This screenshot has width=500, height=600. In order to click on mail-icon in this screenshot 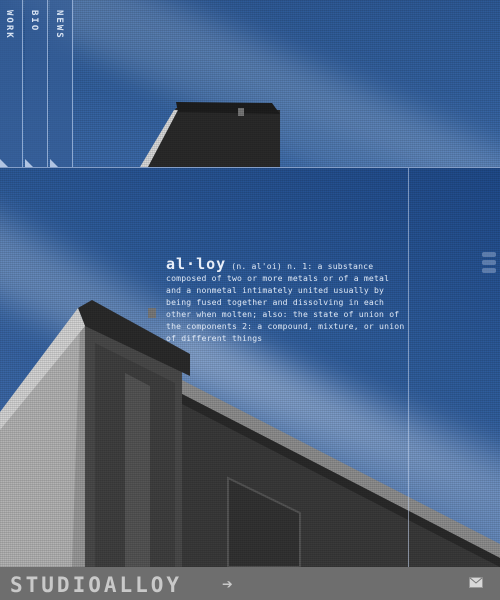, I will do `click(476, 582)`.